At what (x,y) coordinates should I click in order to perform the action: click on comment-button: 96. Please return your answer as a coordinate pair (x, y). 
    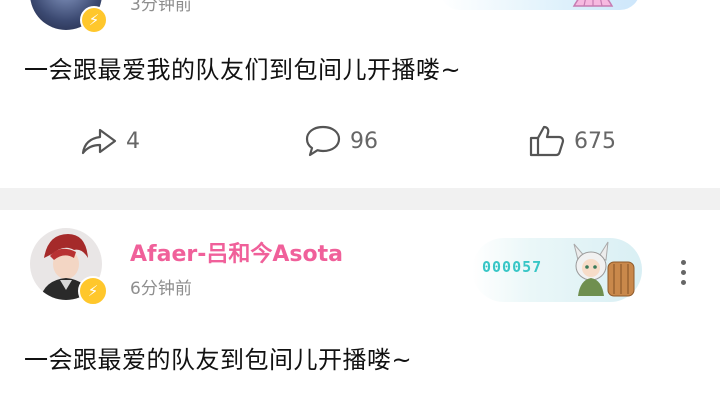
    Looking at the image, I should click on (341, 141).